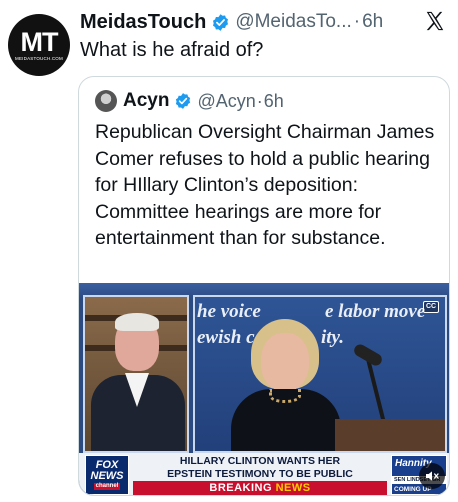 The image size is (458, 502). Describe the element at coordinates (172, 50) in the screenshot. I see `tweet-text: What is he afraid of?` at that location.